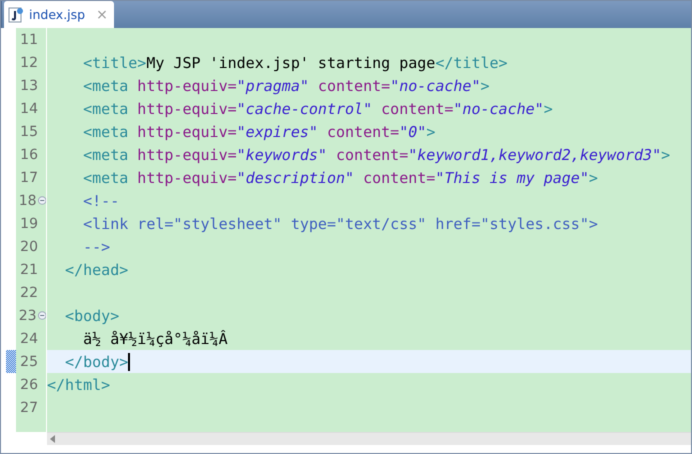  What do you see at coordinates (28, 132) in the screenshot?
I see `line-number: 15` at bounding box center [28, 132].